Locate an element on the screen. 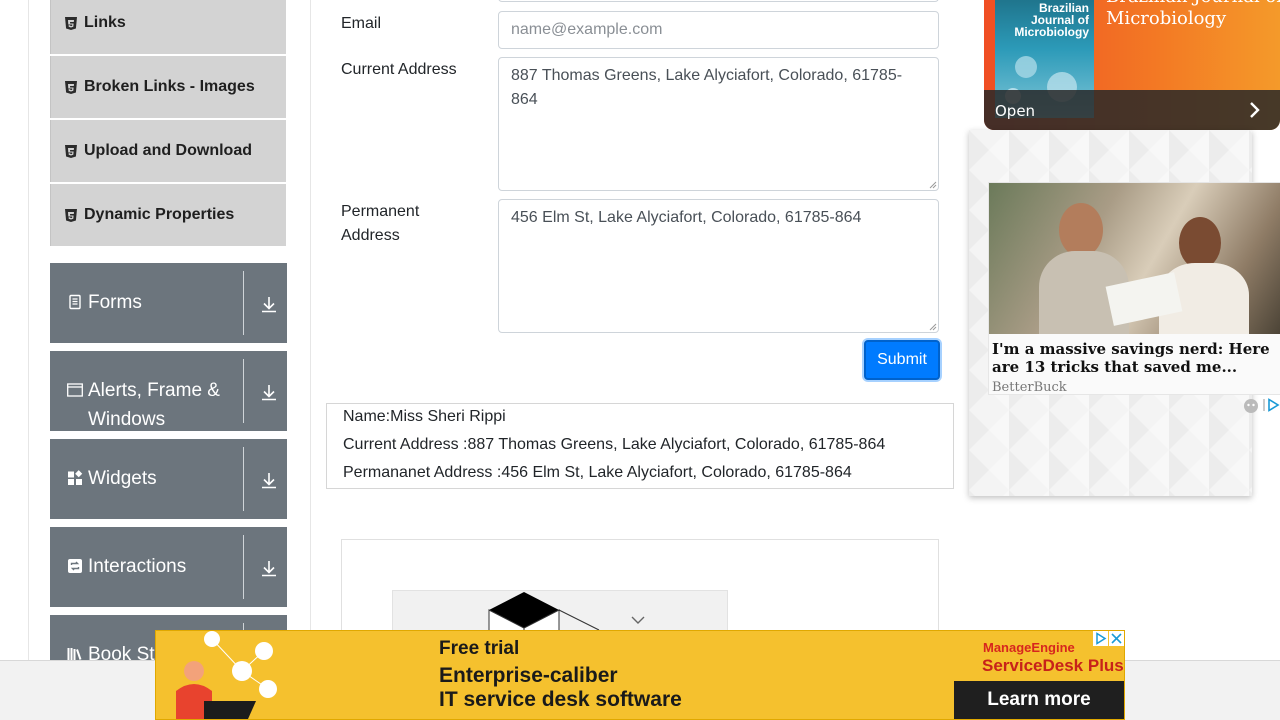  group-label: Forms is located at coordinates (115, 302).